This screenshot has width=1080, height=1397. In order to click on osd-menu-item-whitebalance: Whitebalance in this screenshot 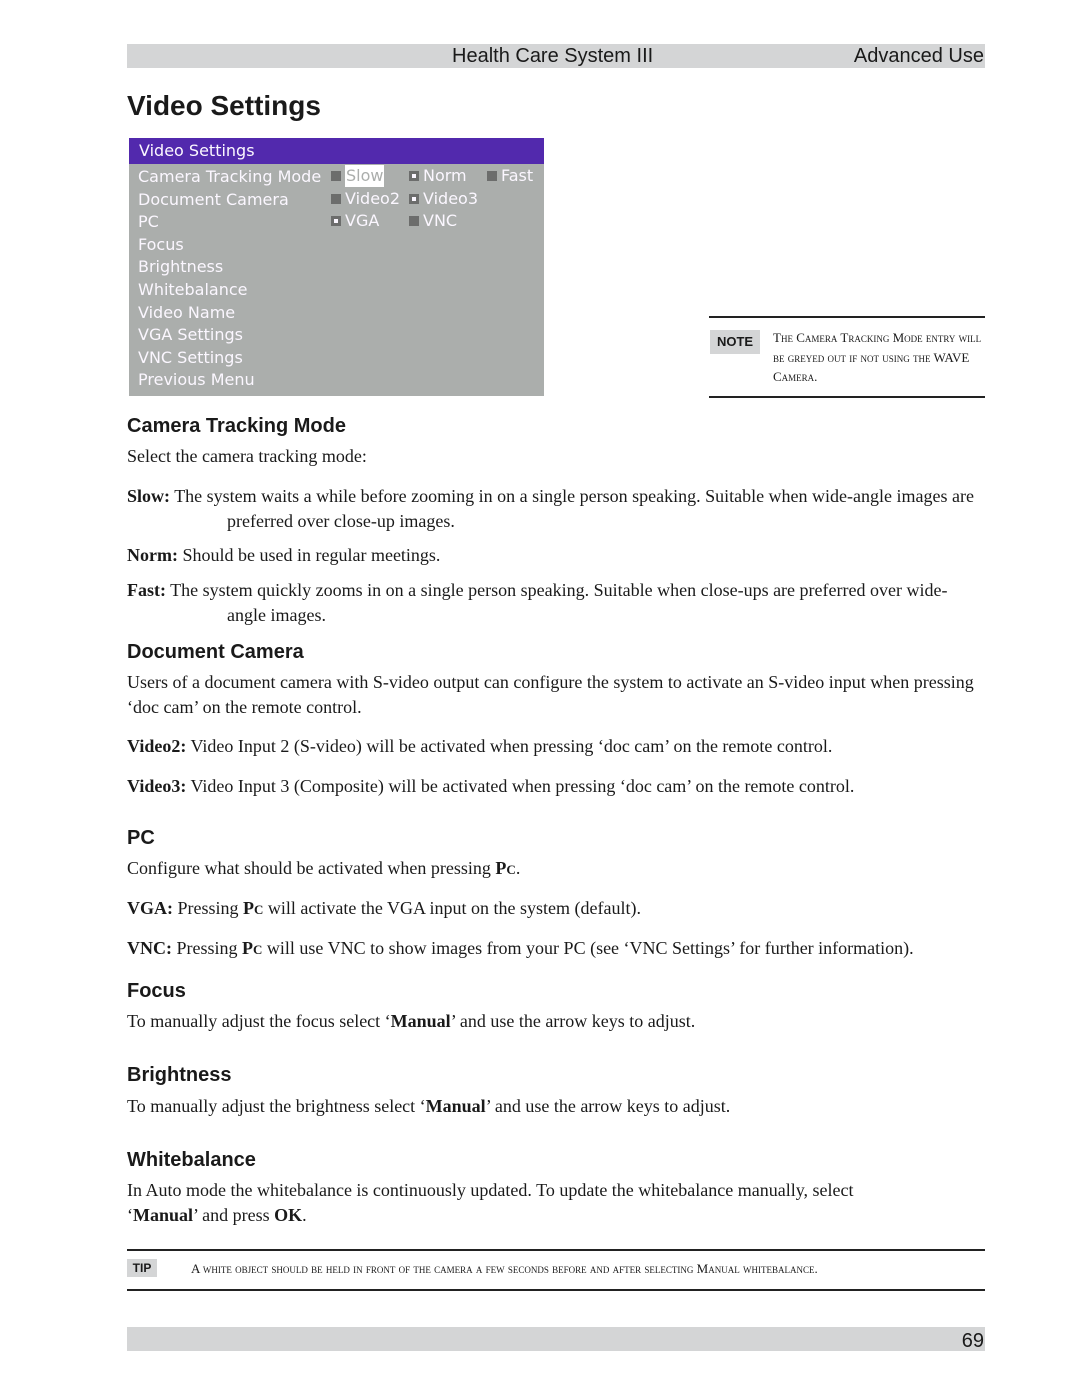, I will do `click(229, 290)`.